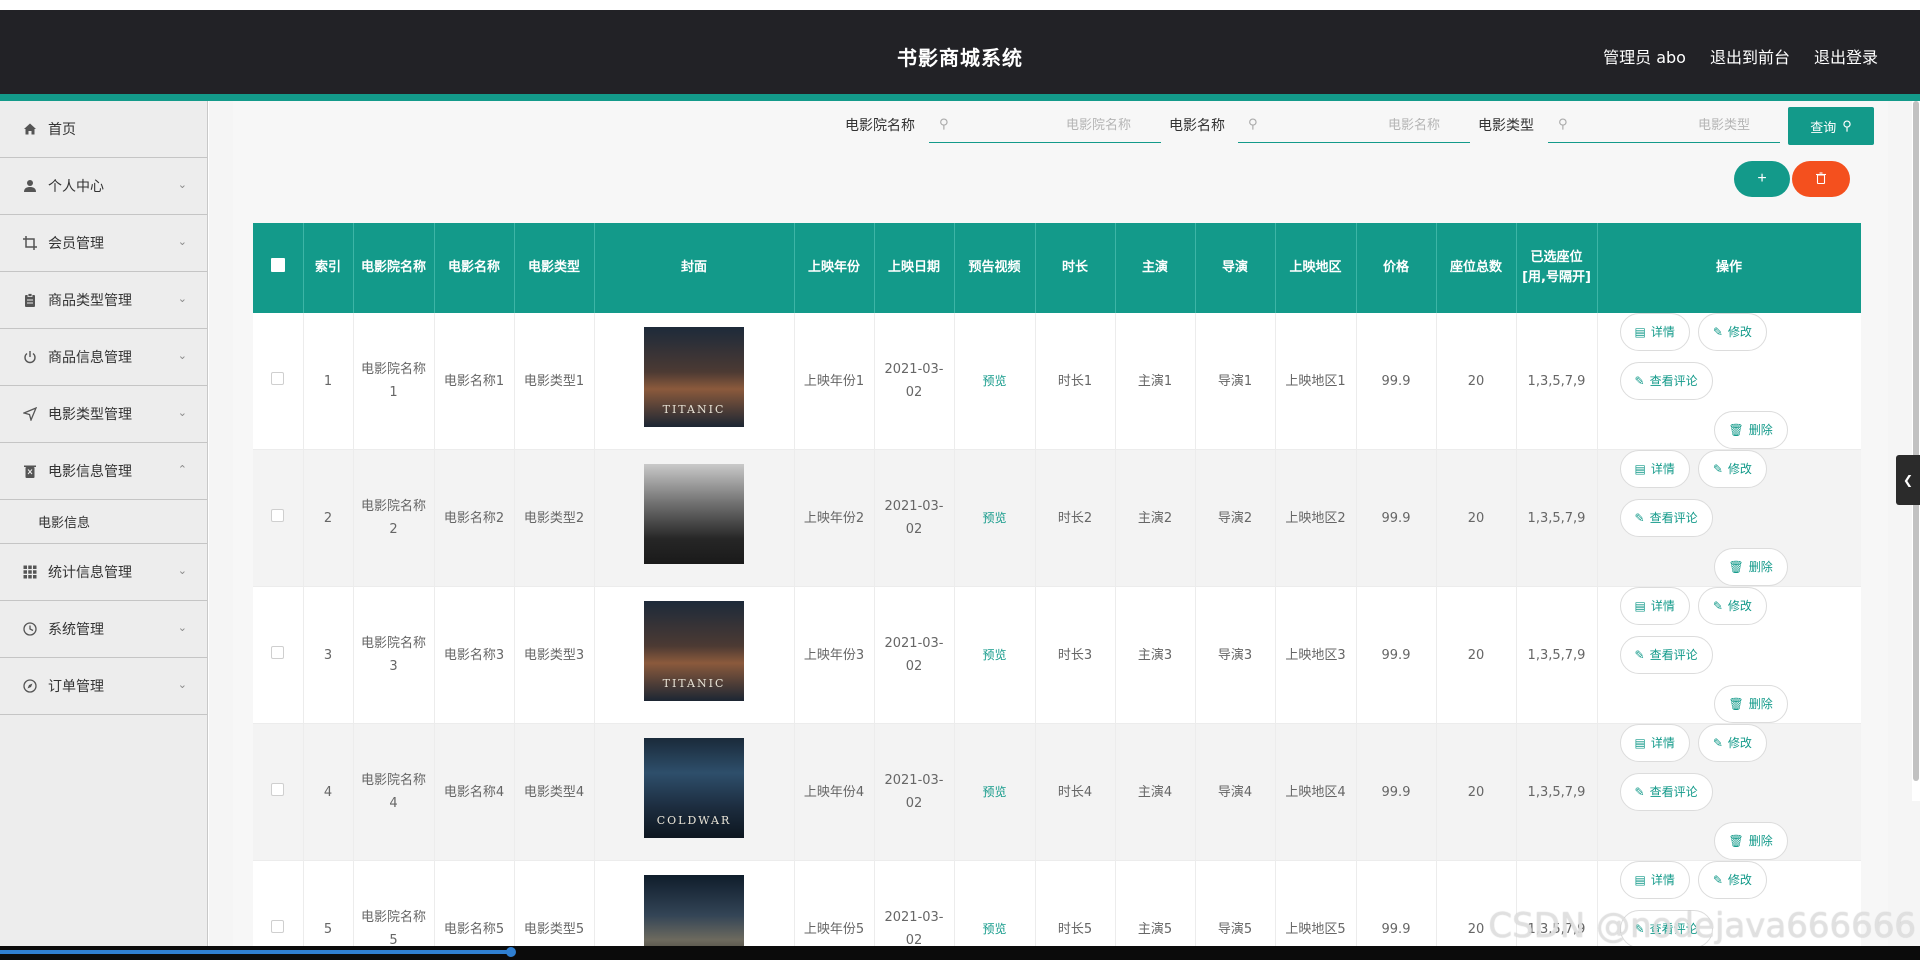 The height and width of the screenshot is (960, 1920). I want to click on preview-cell: 预览, so click(995, 792).